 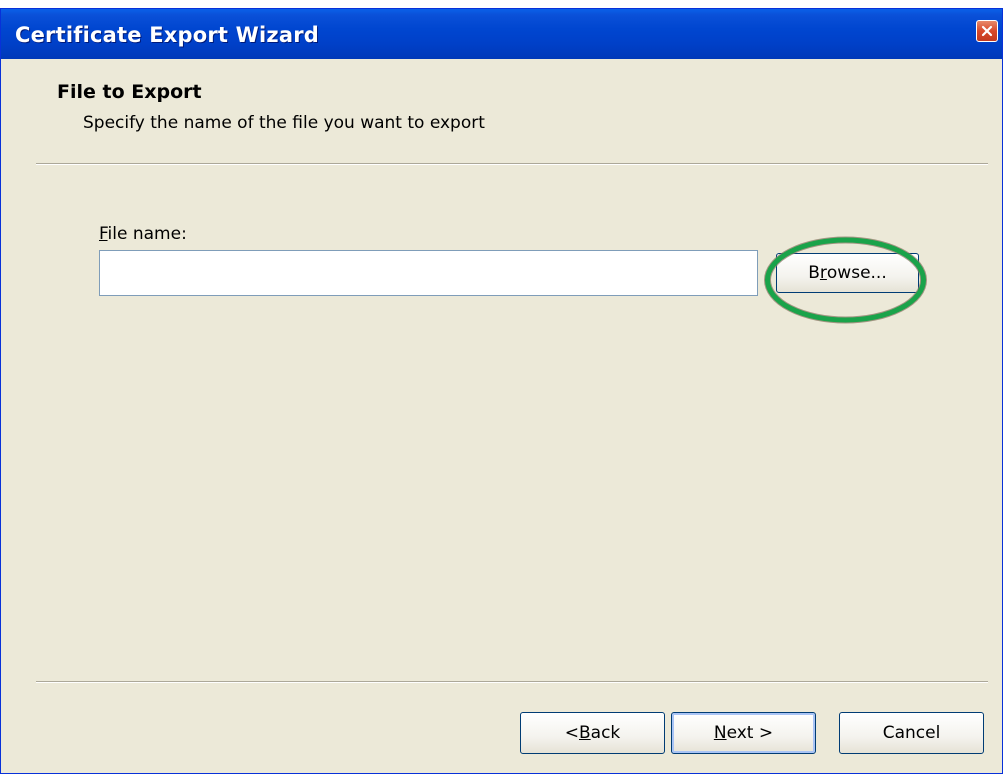 I want to click on title-bar: Certificate Export Wizard, so click(x=501, y=34).